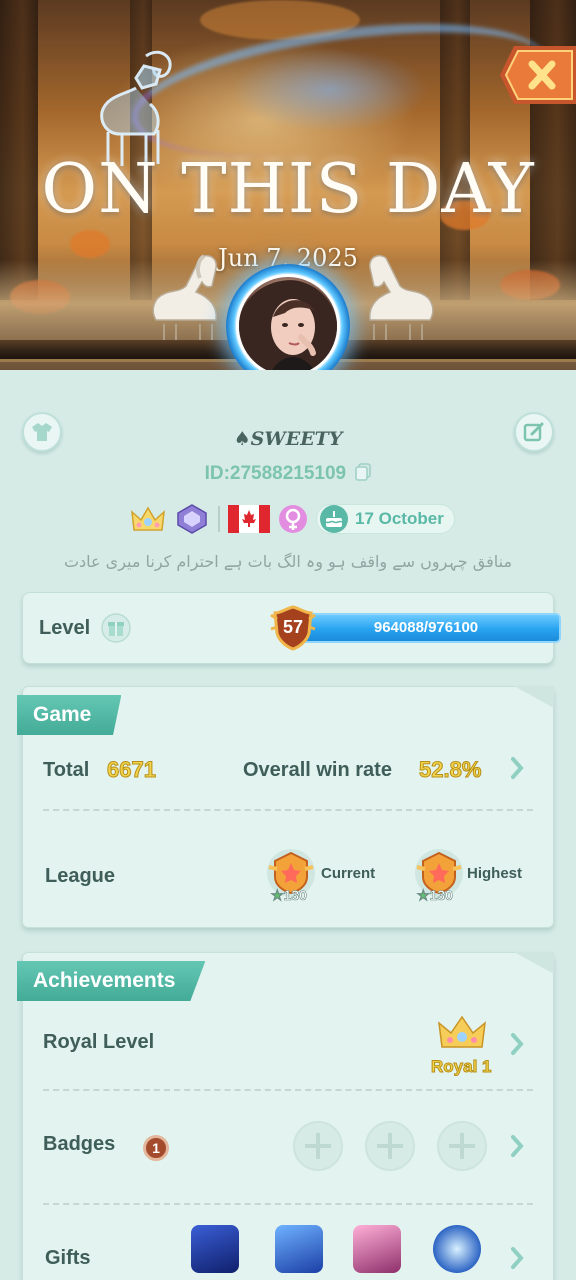  I want to click on total-value: 6671, so click(132, 770).